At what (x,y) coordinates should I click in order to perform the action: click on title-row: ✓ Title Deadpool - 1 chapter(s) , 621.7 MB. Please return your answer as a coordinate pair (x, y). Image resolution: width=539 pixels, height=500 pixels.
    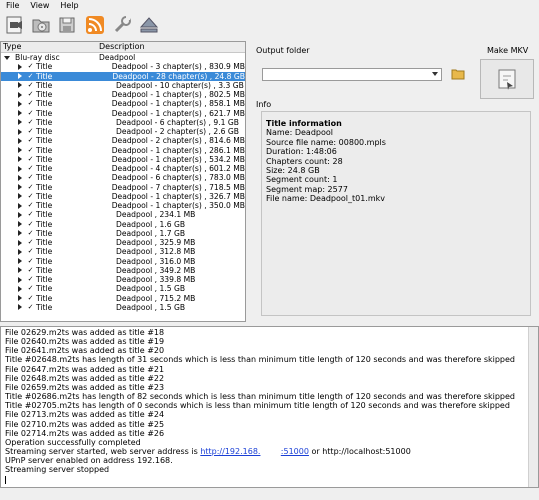
    Looking at the image, I should click on (123, 113).